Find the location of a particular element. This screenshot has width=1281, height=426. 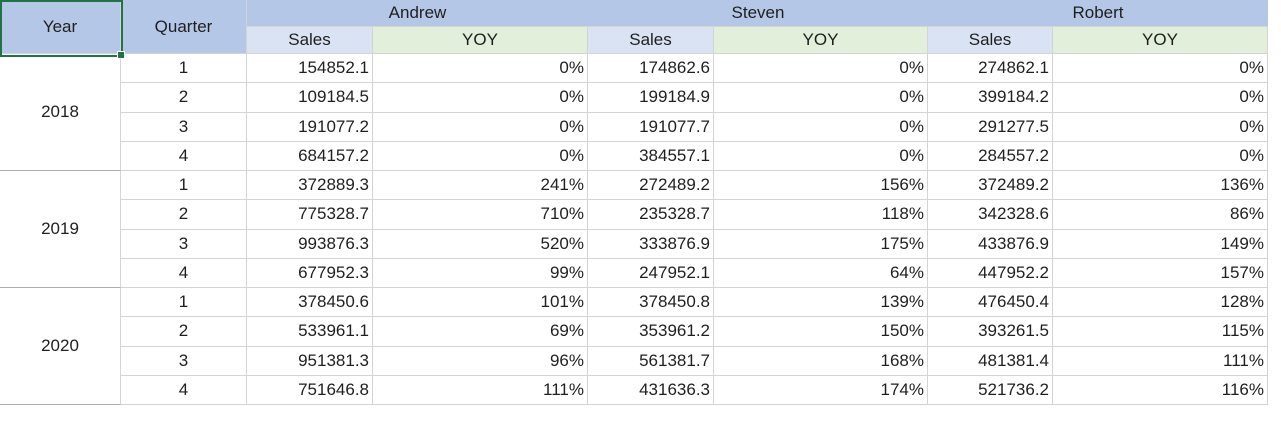

yoy-value-cell: 520% is located at coordinates (480, 244).